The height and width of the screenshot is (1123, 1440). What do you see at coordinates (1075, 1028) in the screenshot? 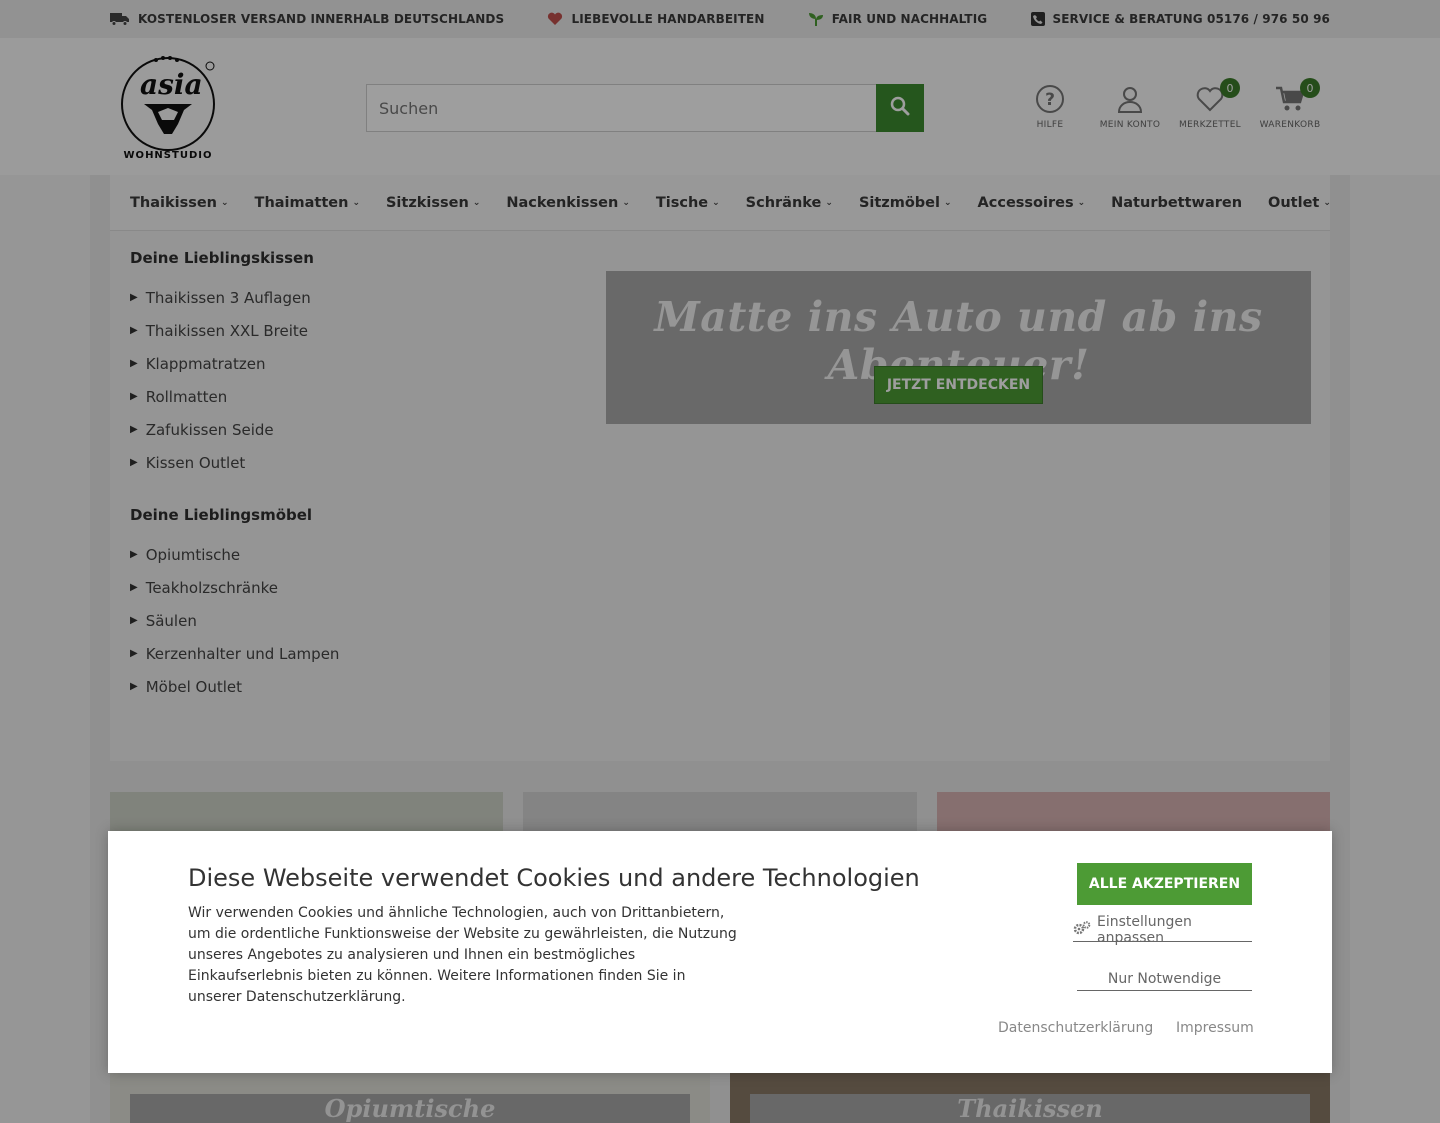
I see `privacy-policy-link: Datenschutzerklärung` at bounding box center [1075, 1028].